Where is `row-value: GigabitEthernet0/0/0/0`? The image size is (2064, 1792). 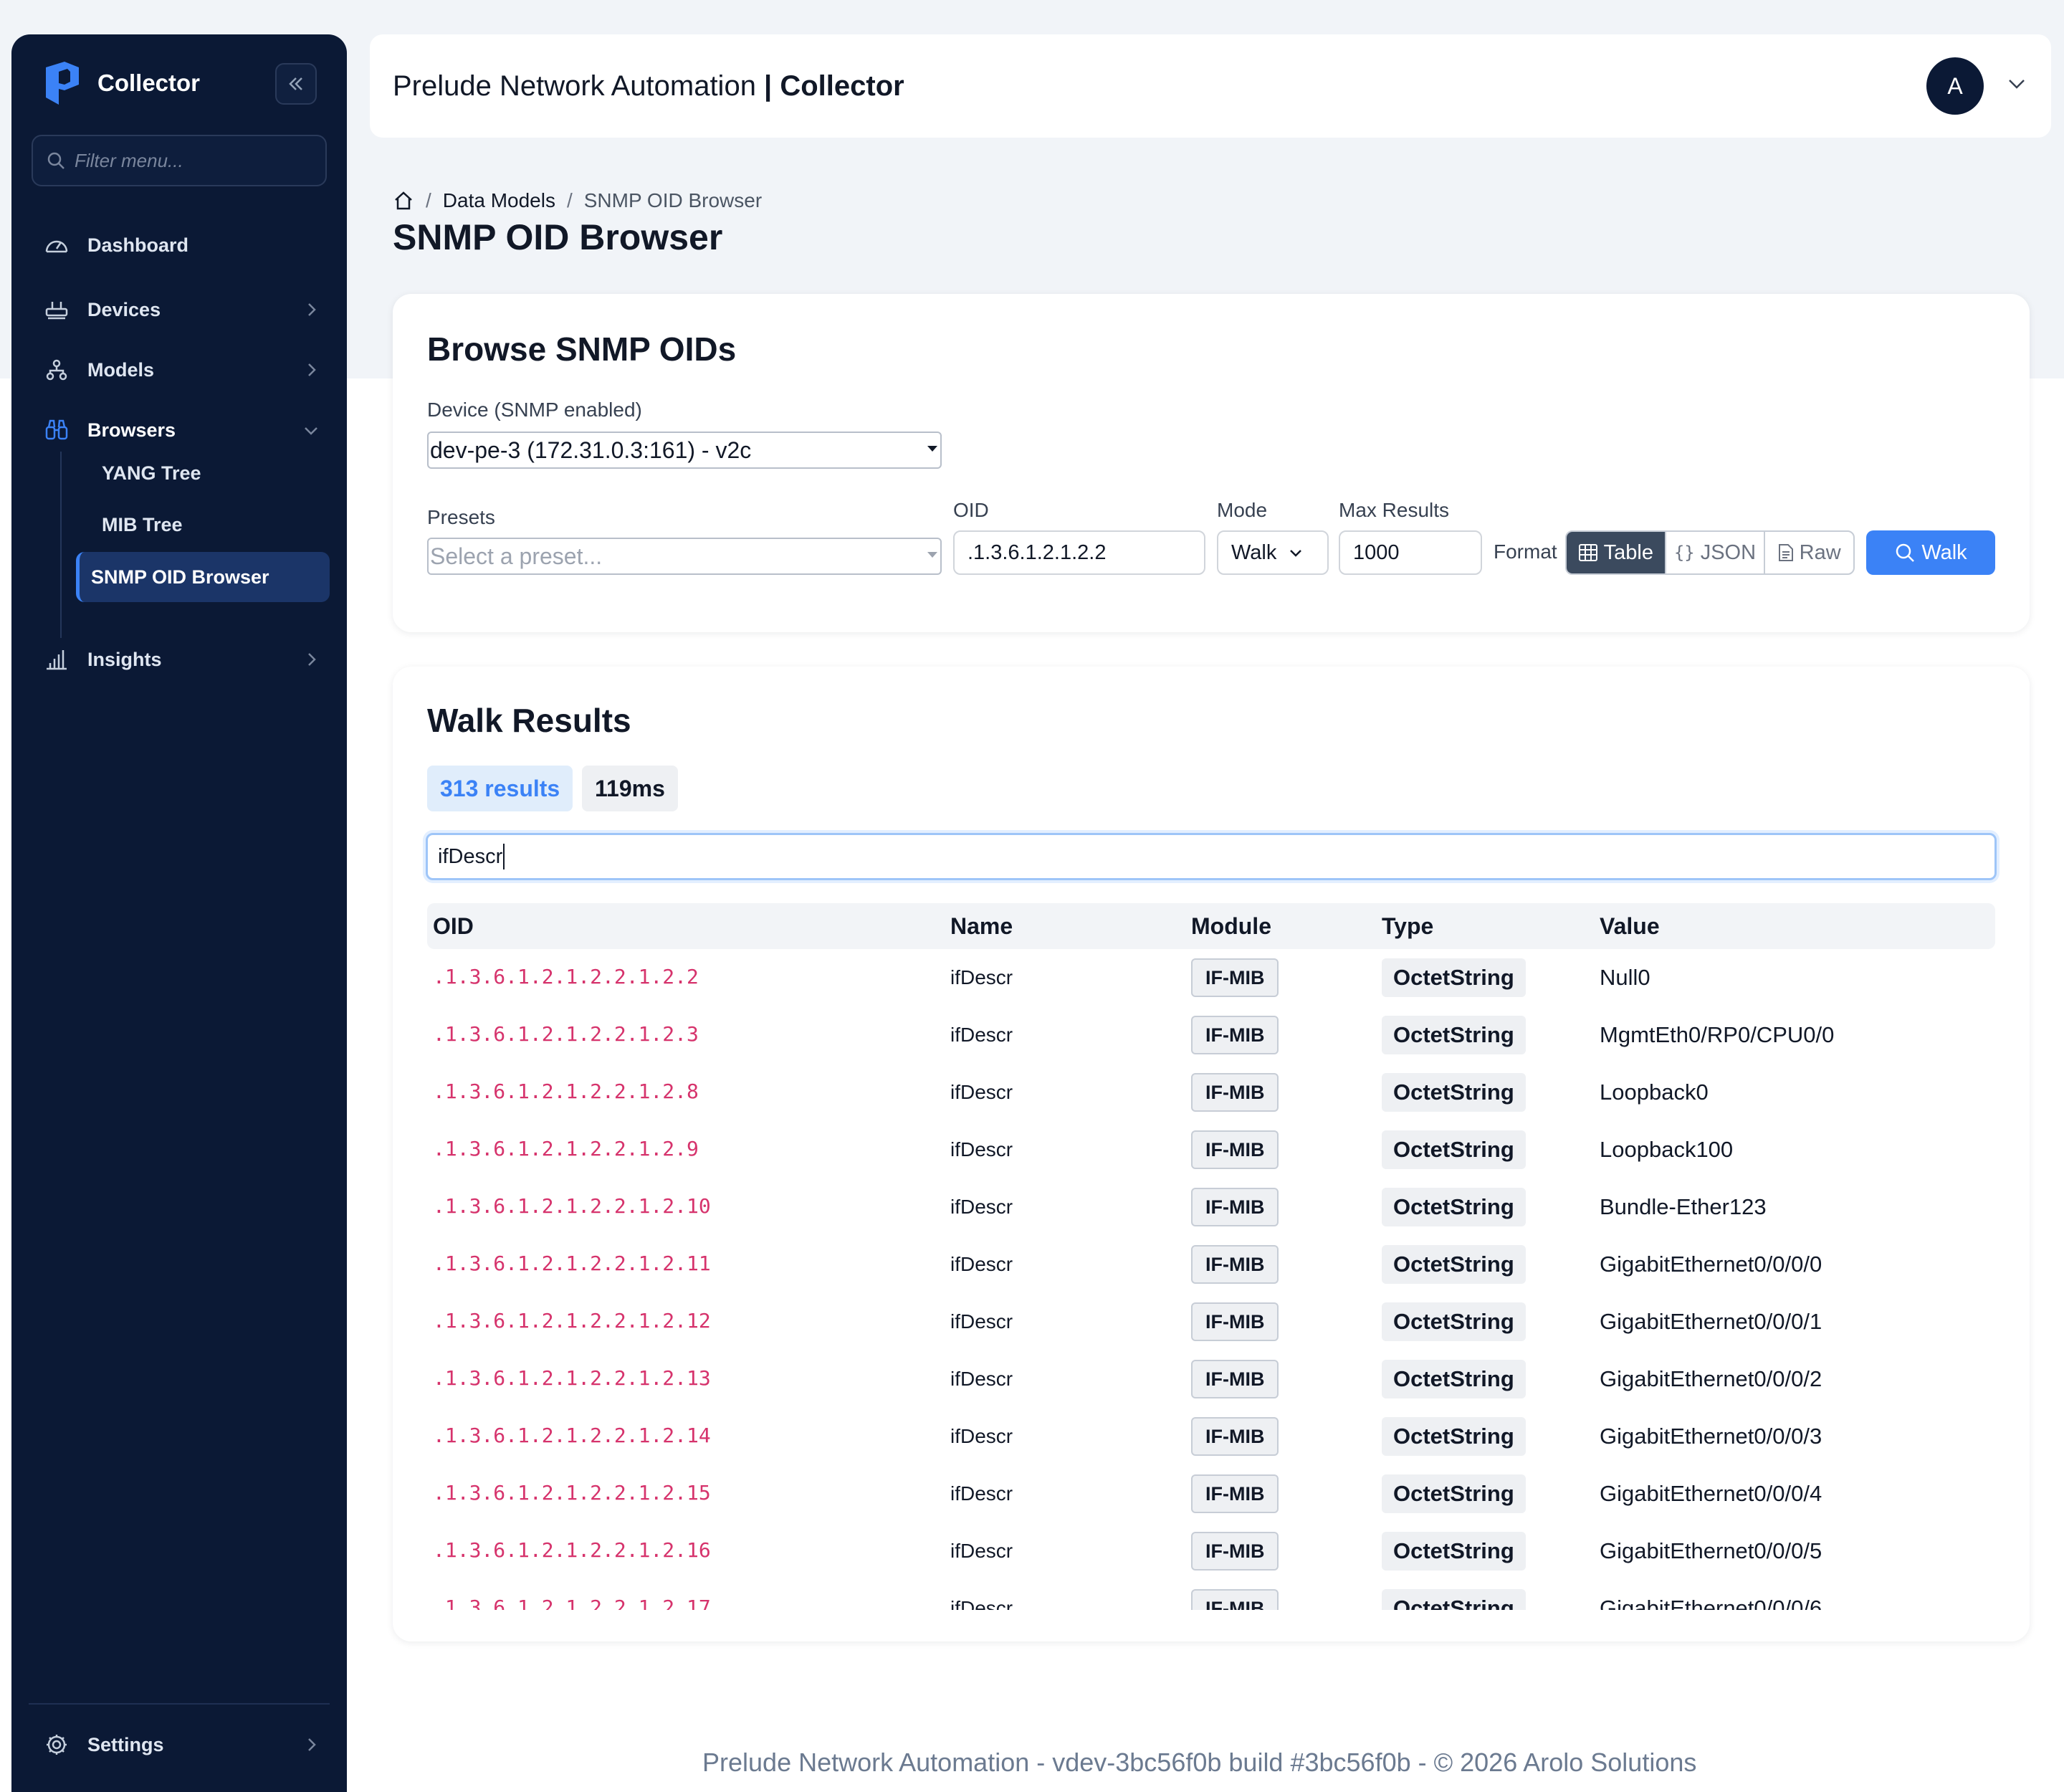
row-value: GigabitEthernet0/0/0/0 is located at coordinates (1711, 1264).